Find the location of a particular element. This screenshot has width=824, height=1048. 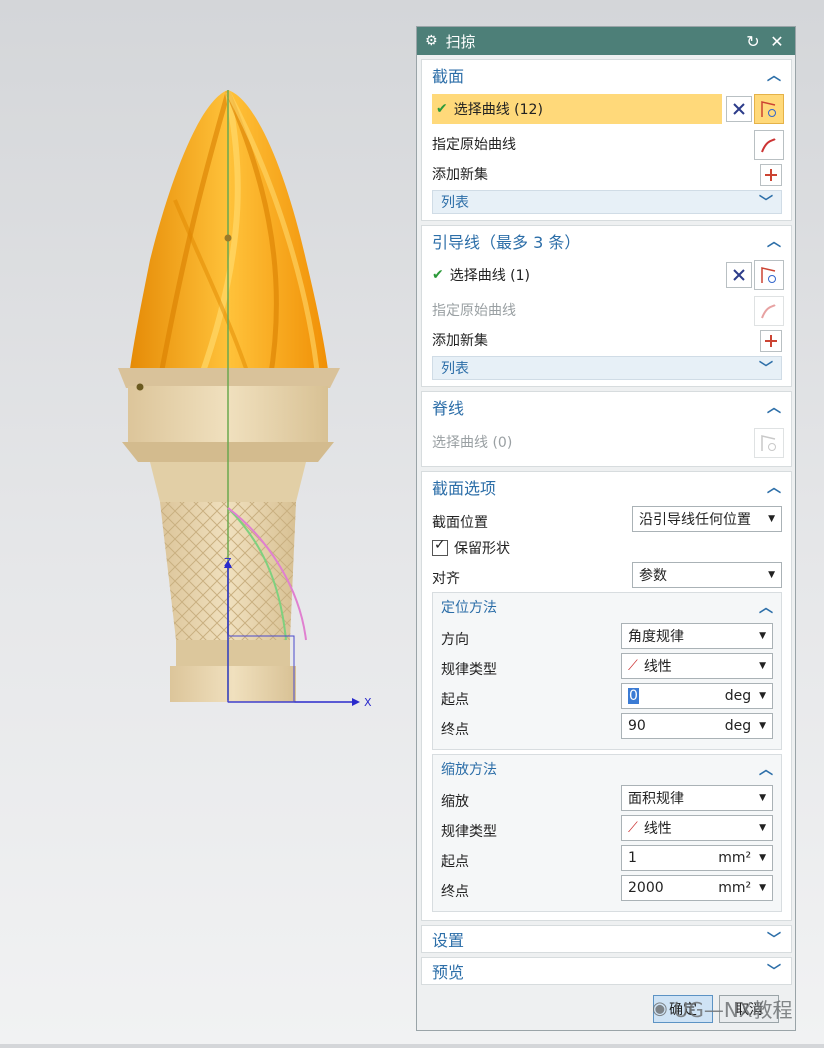

watermark-text: UG—NX教程 is located at coordinates (733, 1010).